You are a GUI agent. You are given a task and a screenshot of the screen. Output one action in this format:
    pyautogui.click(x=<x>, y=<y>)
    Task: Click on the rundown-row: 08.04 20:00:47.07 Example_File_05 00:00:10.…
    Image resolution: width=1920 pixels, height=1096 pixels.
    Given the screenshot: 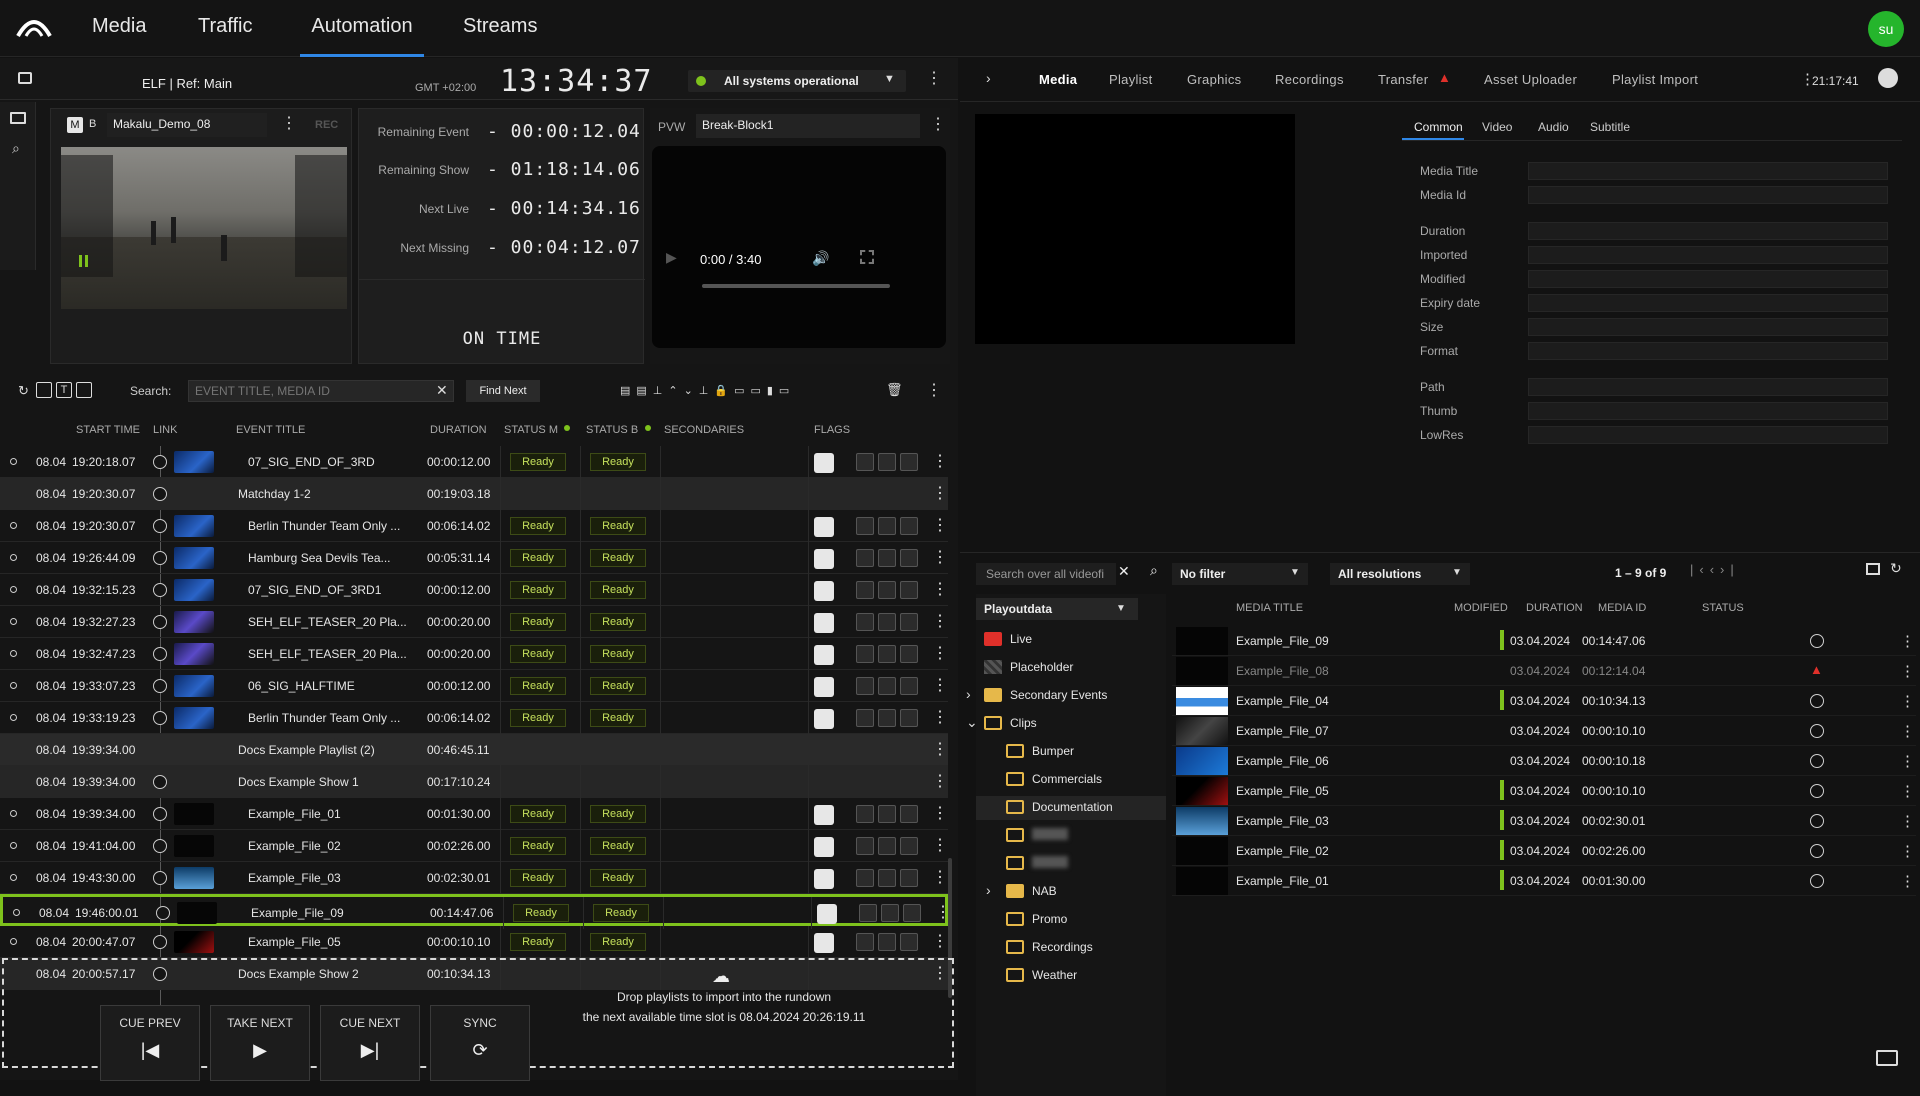 What is the action you would take?
    pyautogui.click(x=474, y=942)
    